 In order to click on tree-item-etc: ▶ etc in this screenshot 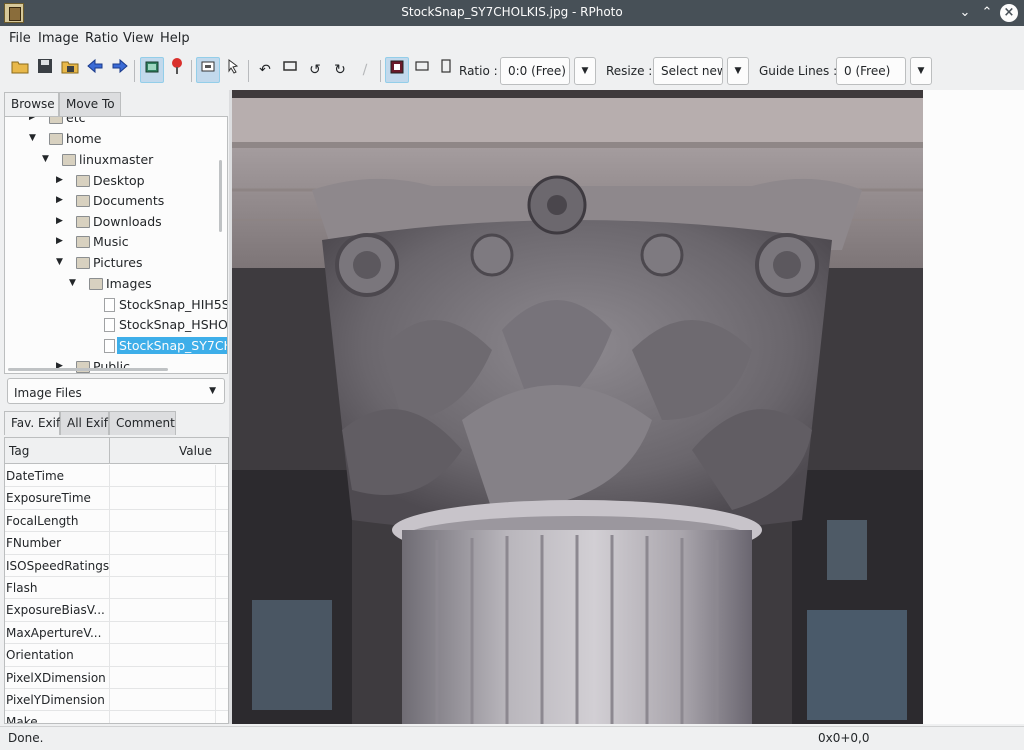, I will do `click(115, 122)`.